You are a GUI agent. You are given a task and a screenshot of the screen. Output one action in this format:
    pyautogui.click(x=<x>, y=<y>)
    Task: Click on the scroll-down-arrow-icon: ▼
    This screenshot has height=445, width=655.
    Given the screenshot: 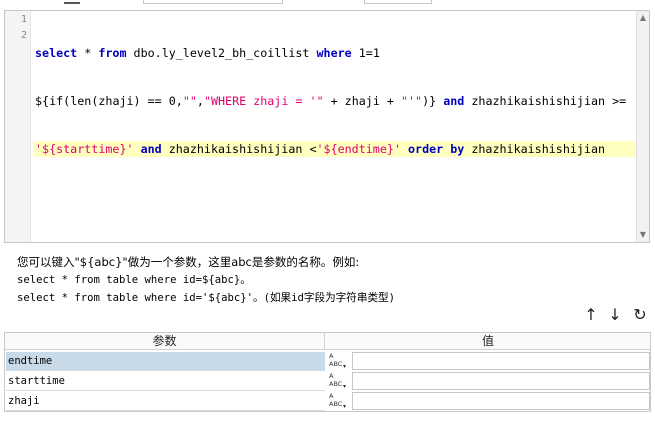 What is the action you would take?
    pyautogui.click(x=643, y=235)
    